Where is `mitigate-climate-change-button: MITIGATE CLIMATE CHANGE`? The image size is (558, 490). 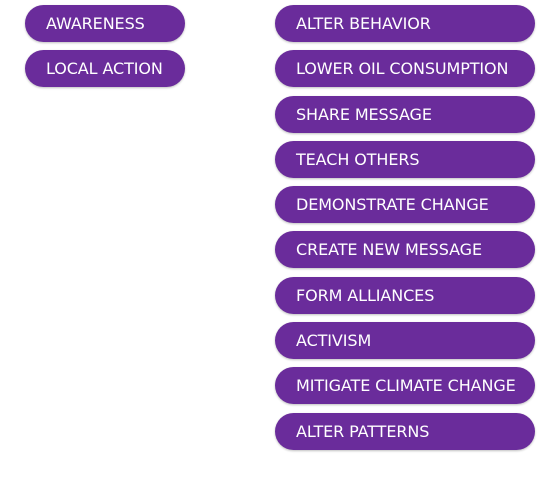 mitigate-climate-change-button: MITIGATE CLIMATE CHANGE is located at coordinates (405, 386).